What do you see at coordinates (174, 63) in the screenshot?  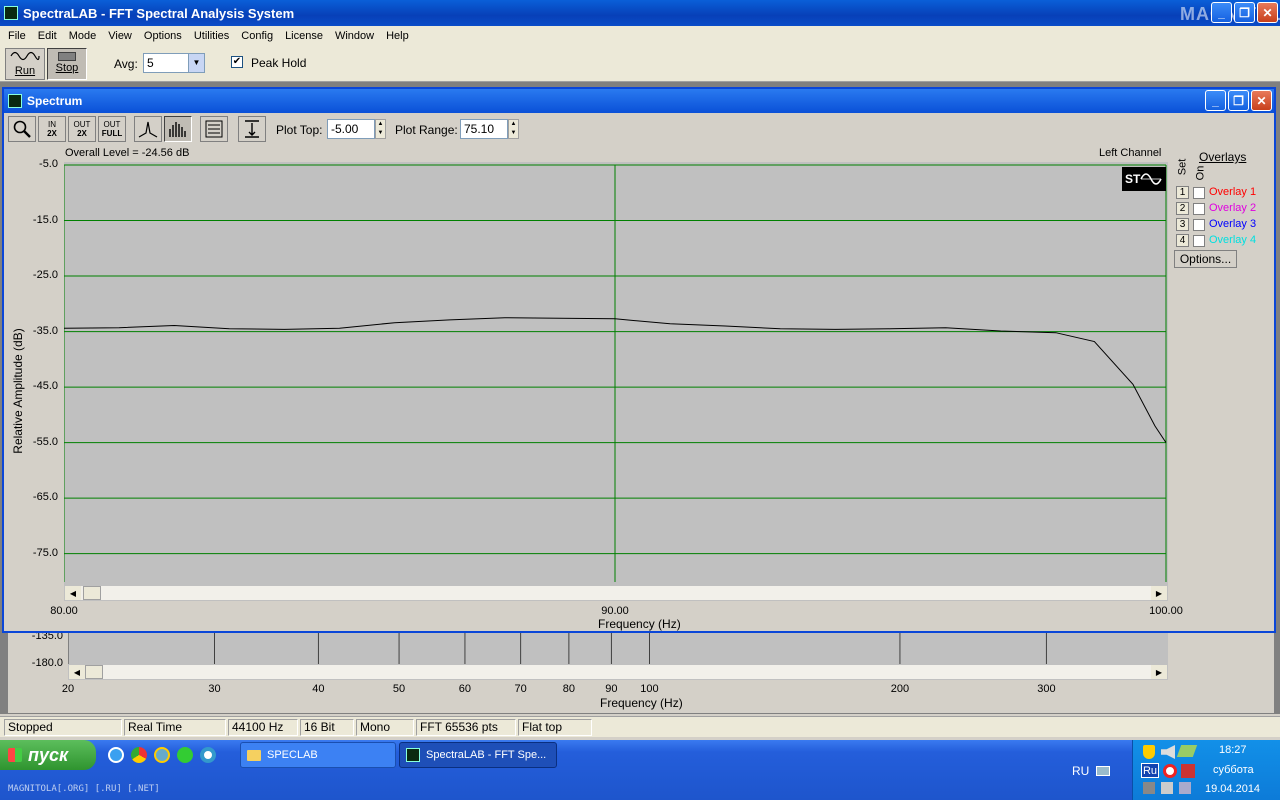 I see `avg-select: 5 ▼` at bounding box center [174, 63].